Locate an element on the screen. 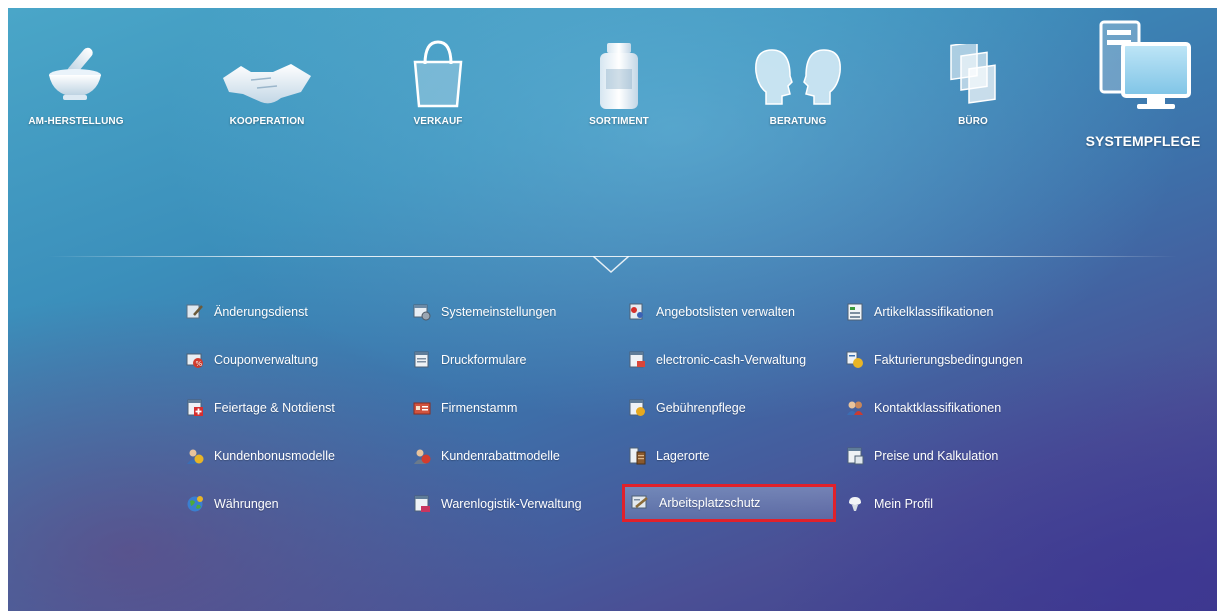  contact-classification-icon is located at coordinates (855, 408).